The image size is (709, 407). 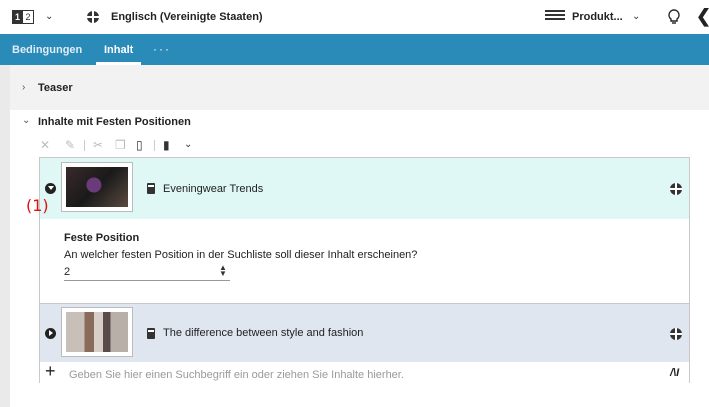 I want to click on product-chevron-down-icon: ⌄, so click(x=636, y=16).